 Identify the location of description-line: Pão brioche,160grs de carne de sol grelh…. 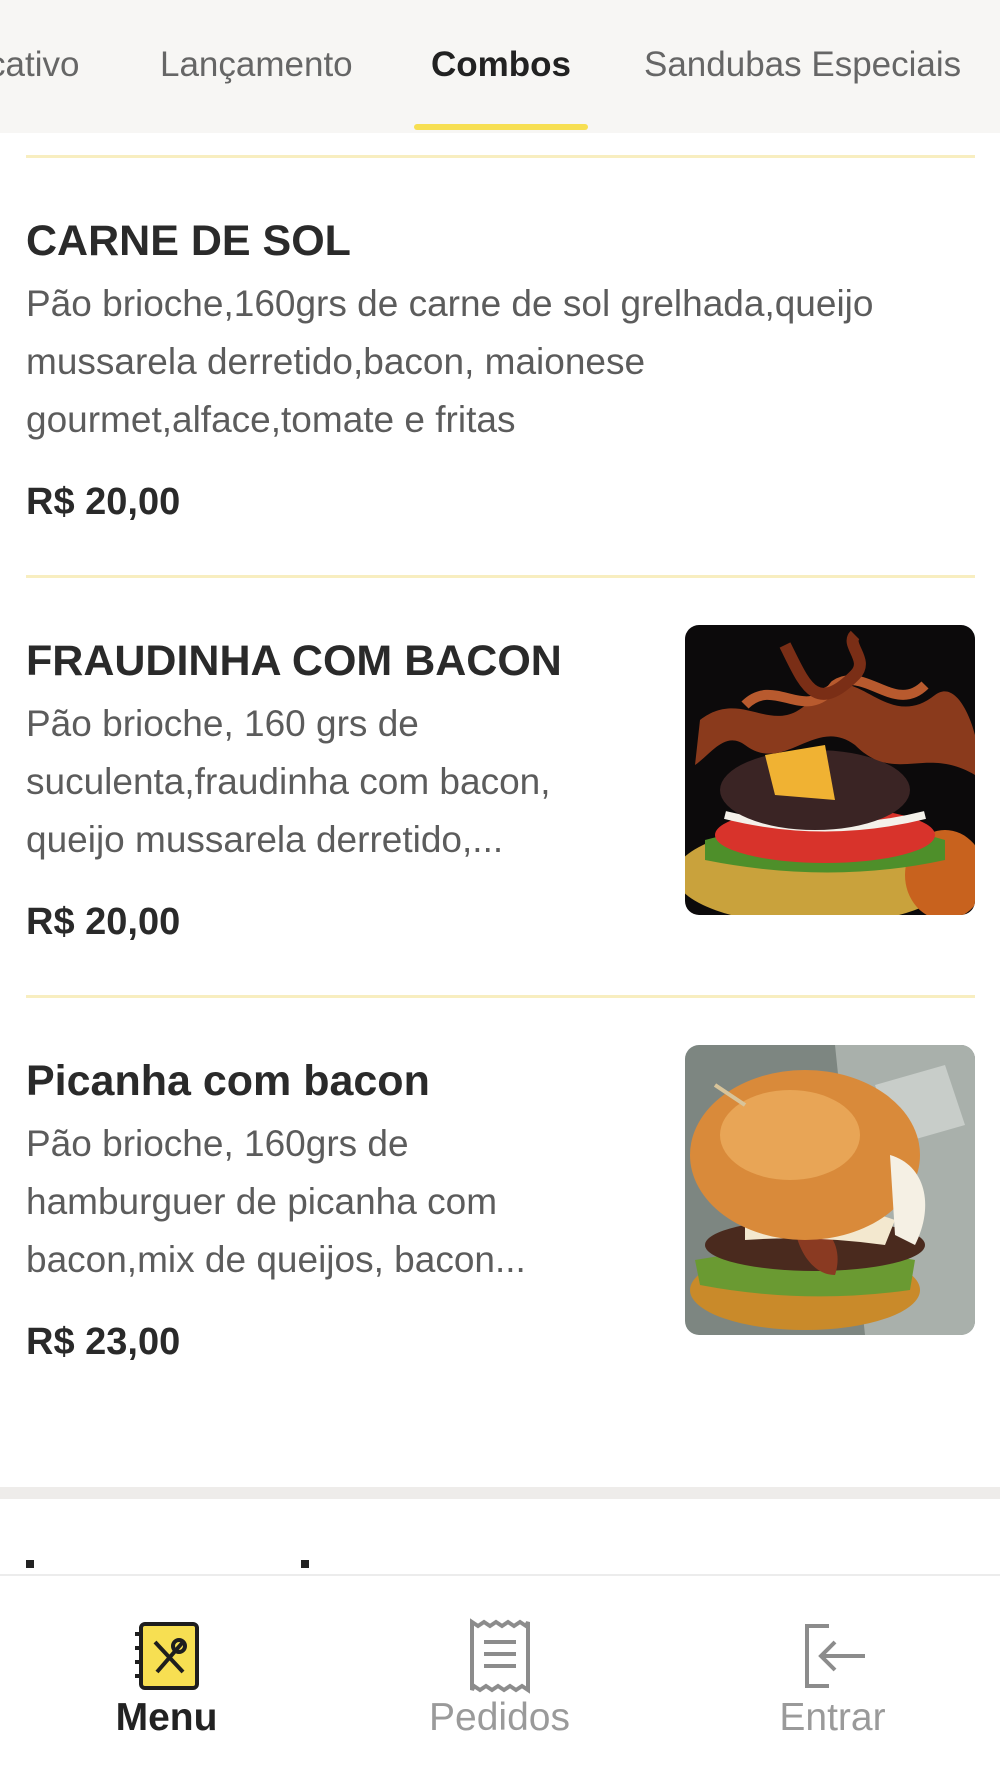
(450, 303).